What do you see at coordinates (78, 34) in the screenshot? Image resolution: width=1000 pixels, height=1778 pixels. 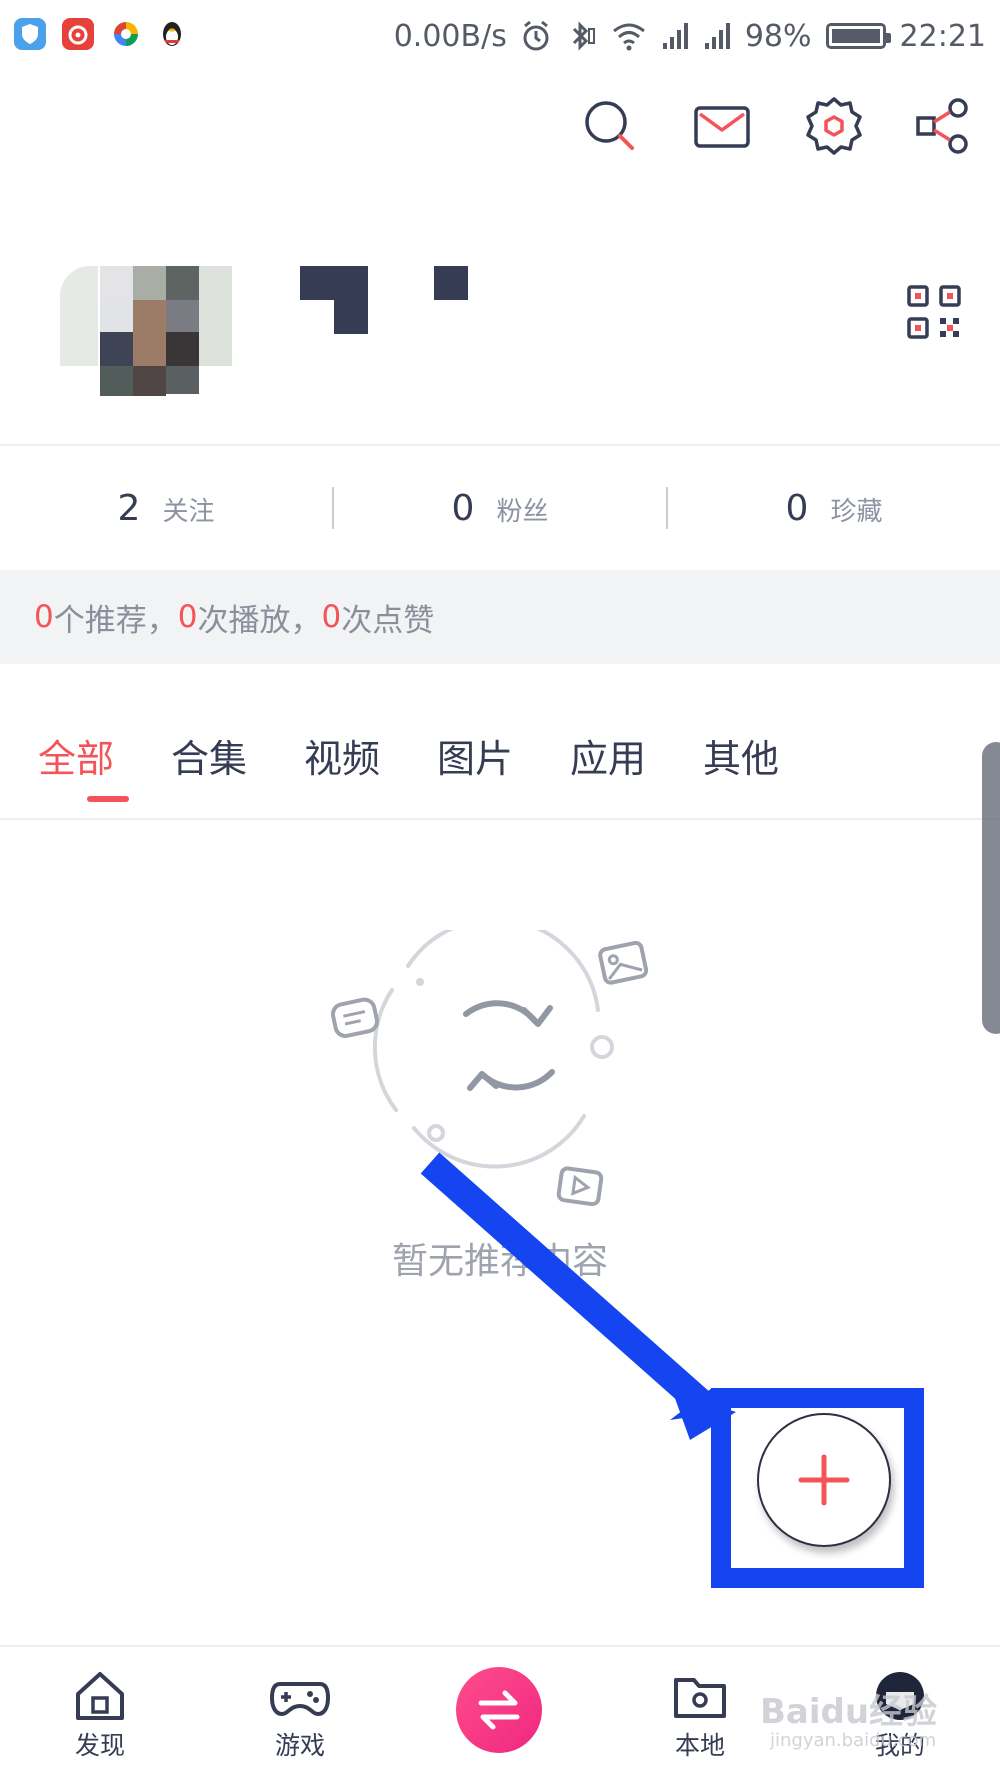 I see `netease-music-icon` at bounding box center [78, 34].